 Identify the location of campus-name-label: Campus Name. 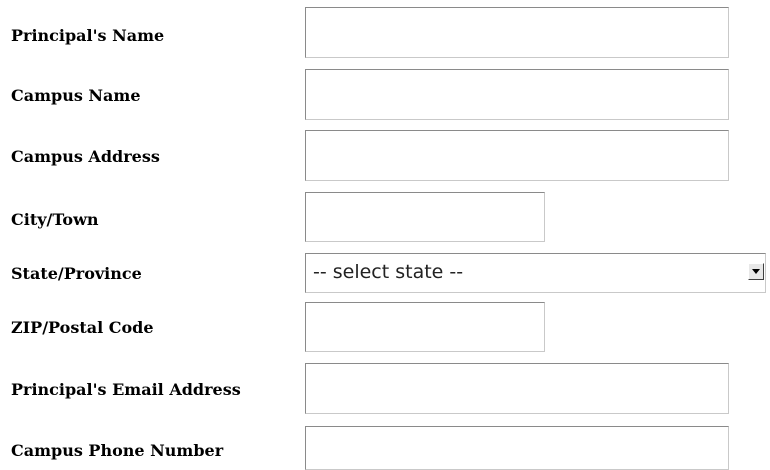
(76, 95).